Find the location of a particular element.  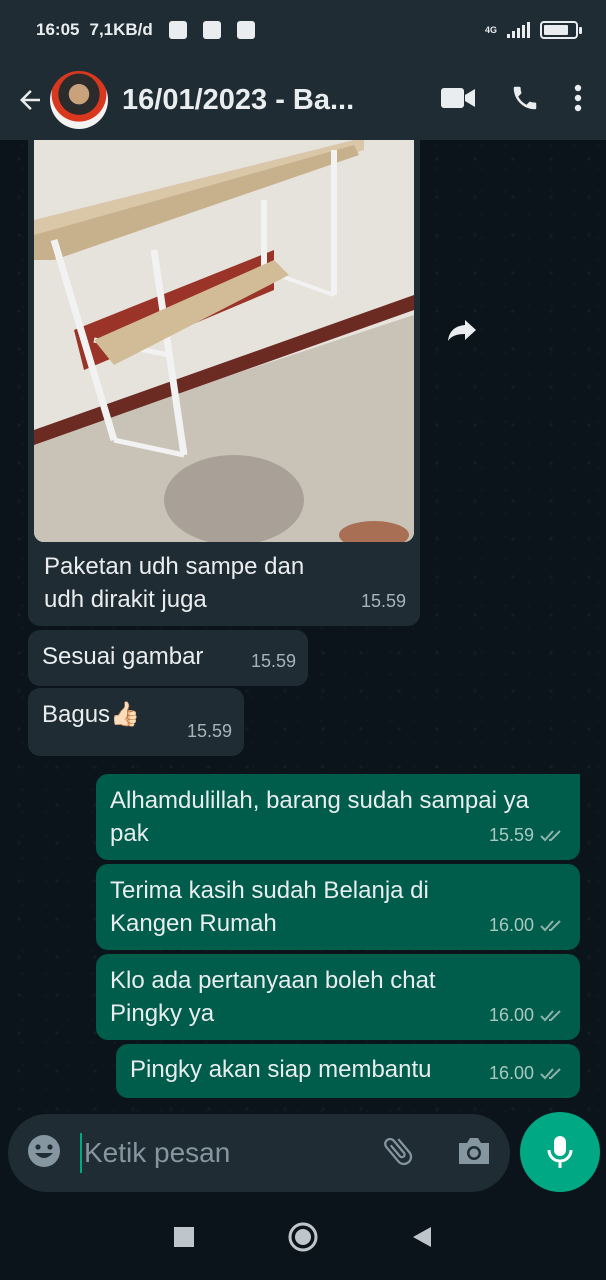

status-time: 16:05 is located at coordinates (58, 29).